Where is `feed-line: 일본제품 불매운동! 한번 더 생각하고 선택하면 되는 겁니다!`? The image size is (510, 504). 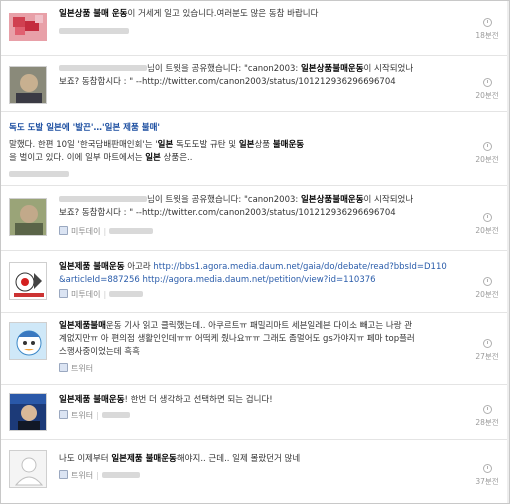 feed-line: 일본제품 불매운동! 한번 더 생각하고 선택하면 되는 겁니다! is located at coordinates (254, 400).